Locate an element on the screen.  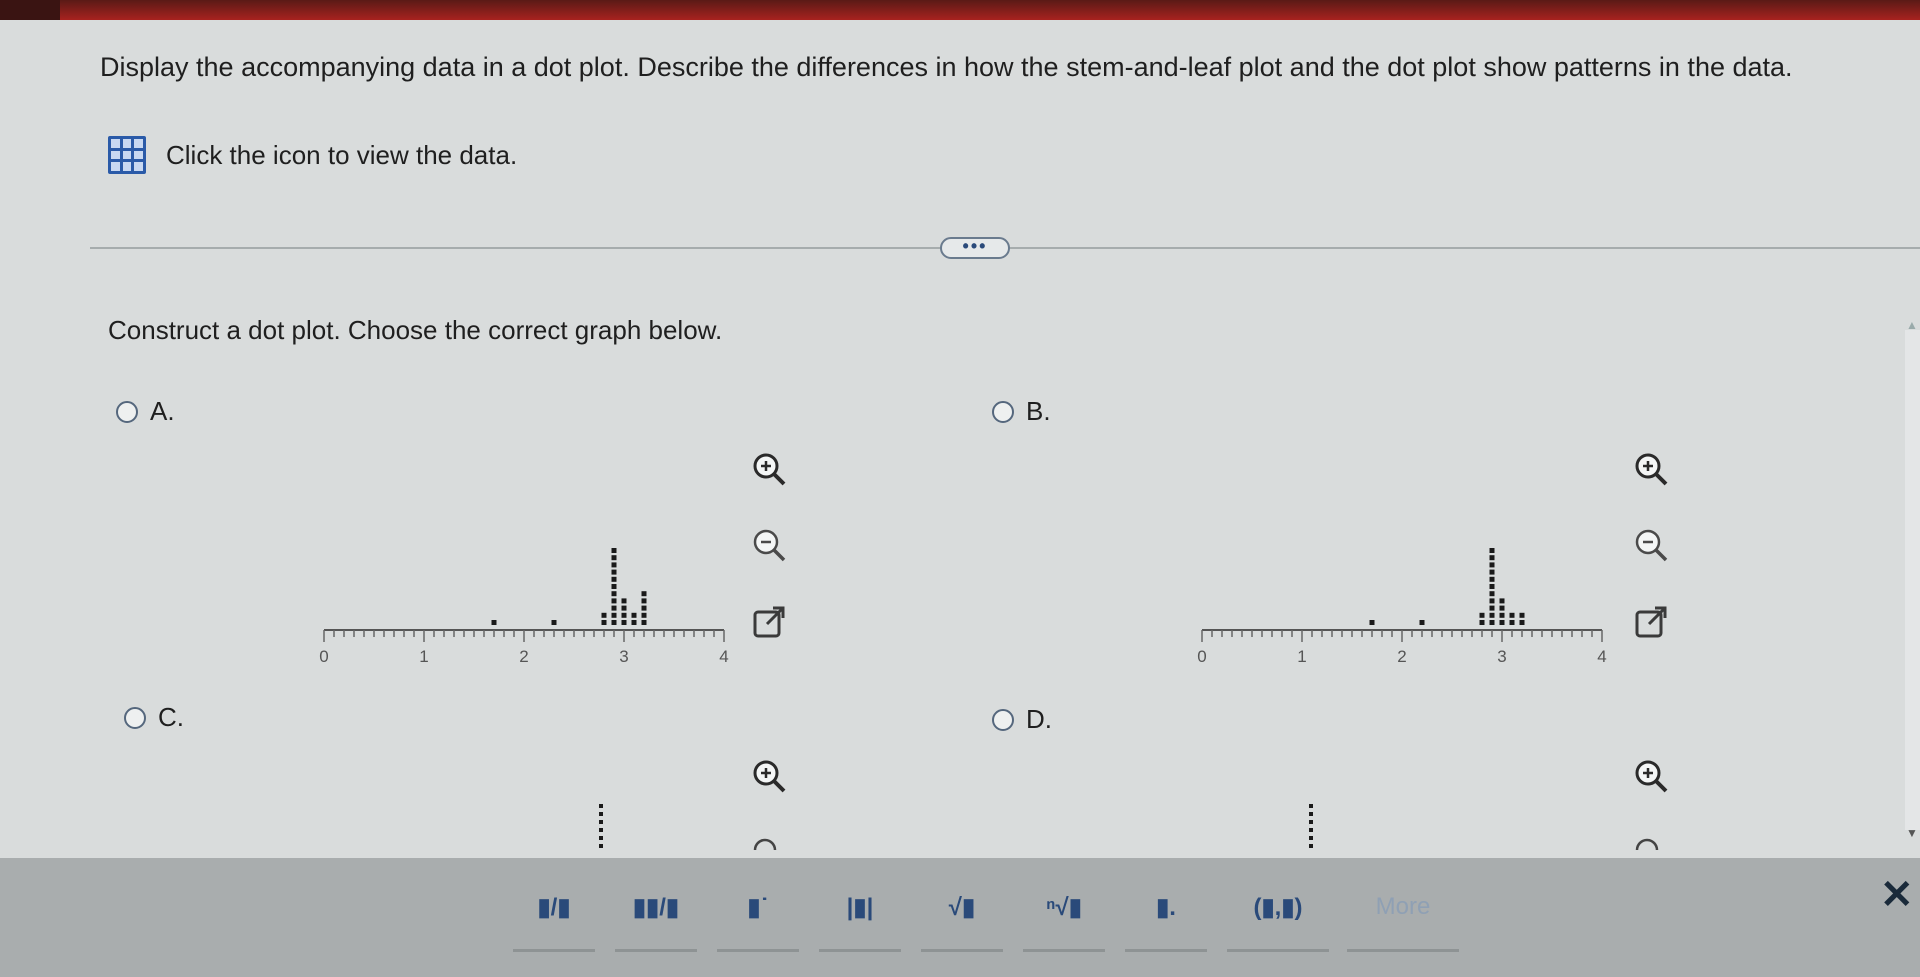
close-toolbar-icon: ✕ is located at coordinates (1897, 895).